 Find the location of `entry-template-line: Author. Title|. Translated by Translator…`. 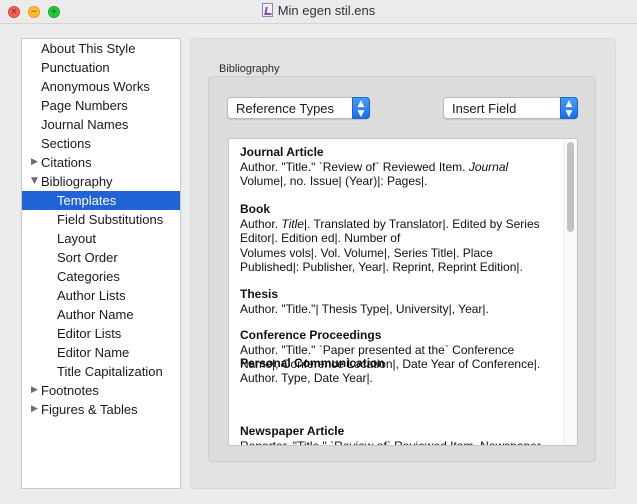

entry-template-line: Author. Title|. Translated by Translator… is located at coordinates (390, 224).